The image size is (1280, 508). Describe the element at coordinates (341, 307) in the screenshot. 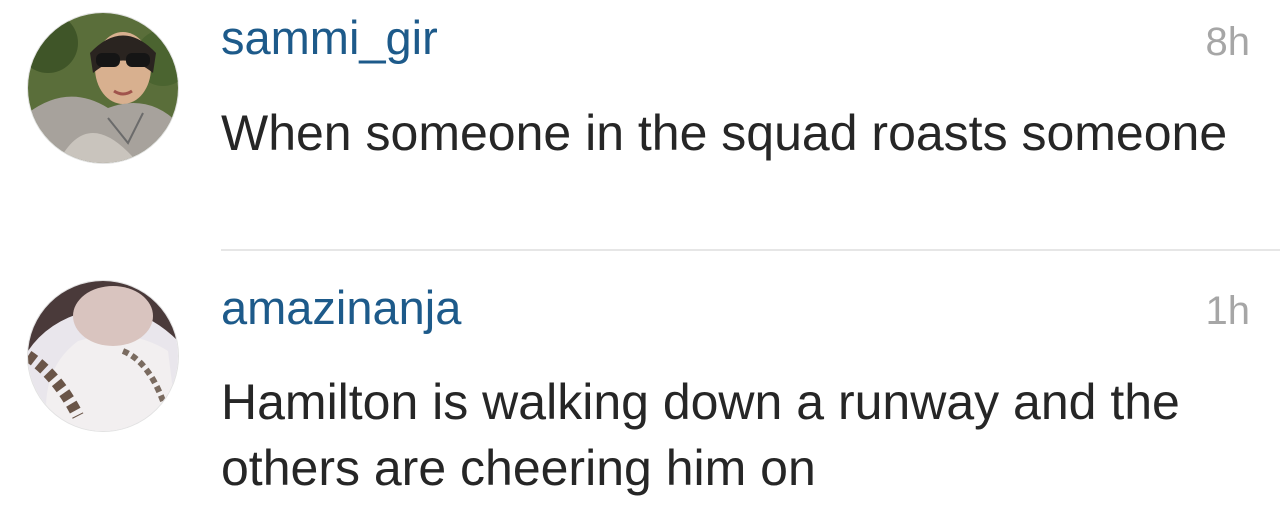

I see `username-link: amazinanja` at that location.